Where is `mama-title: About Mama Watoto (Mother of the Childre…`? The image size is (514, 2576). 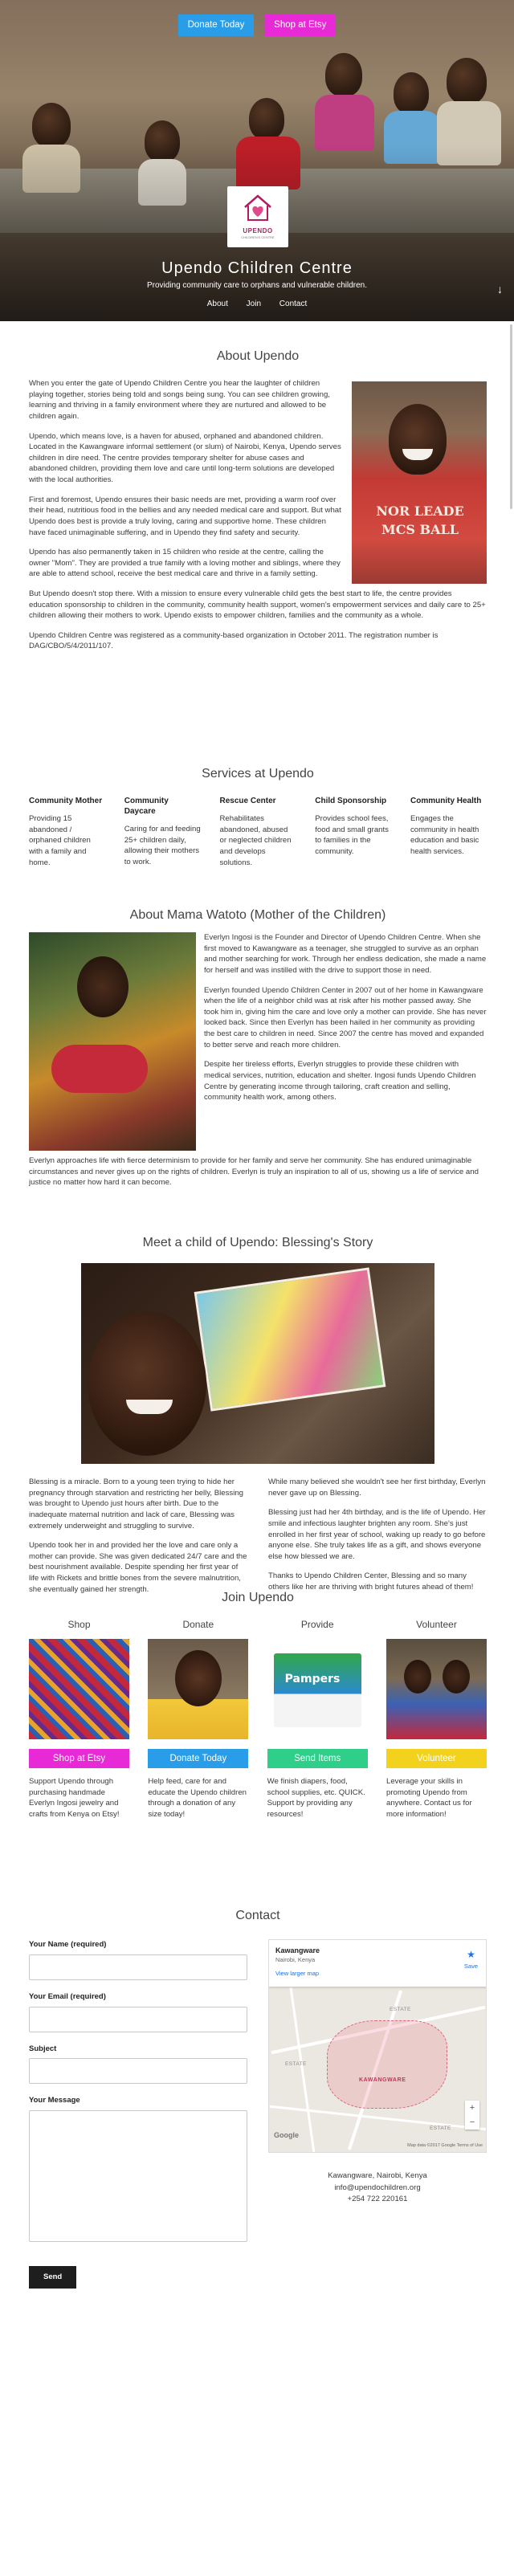
mama-title: About Mama Watoto (Mother of the Childre… is located at coordinates (257, 915).